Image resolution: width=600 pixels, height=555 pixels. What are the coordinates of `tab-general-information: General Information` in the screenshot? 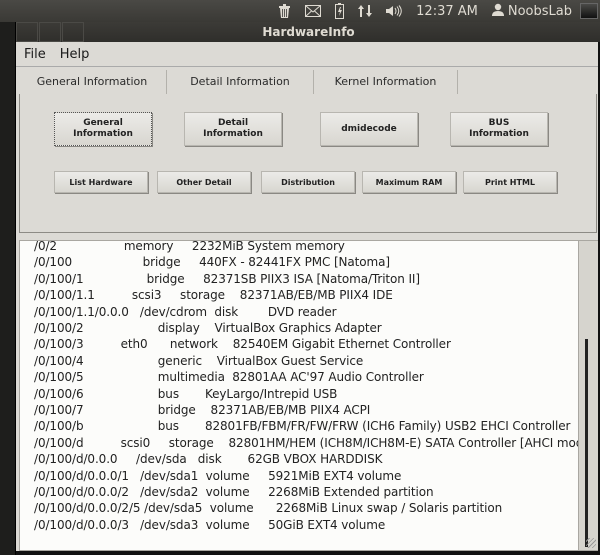 It's located at (92, 82).